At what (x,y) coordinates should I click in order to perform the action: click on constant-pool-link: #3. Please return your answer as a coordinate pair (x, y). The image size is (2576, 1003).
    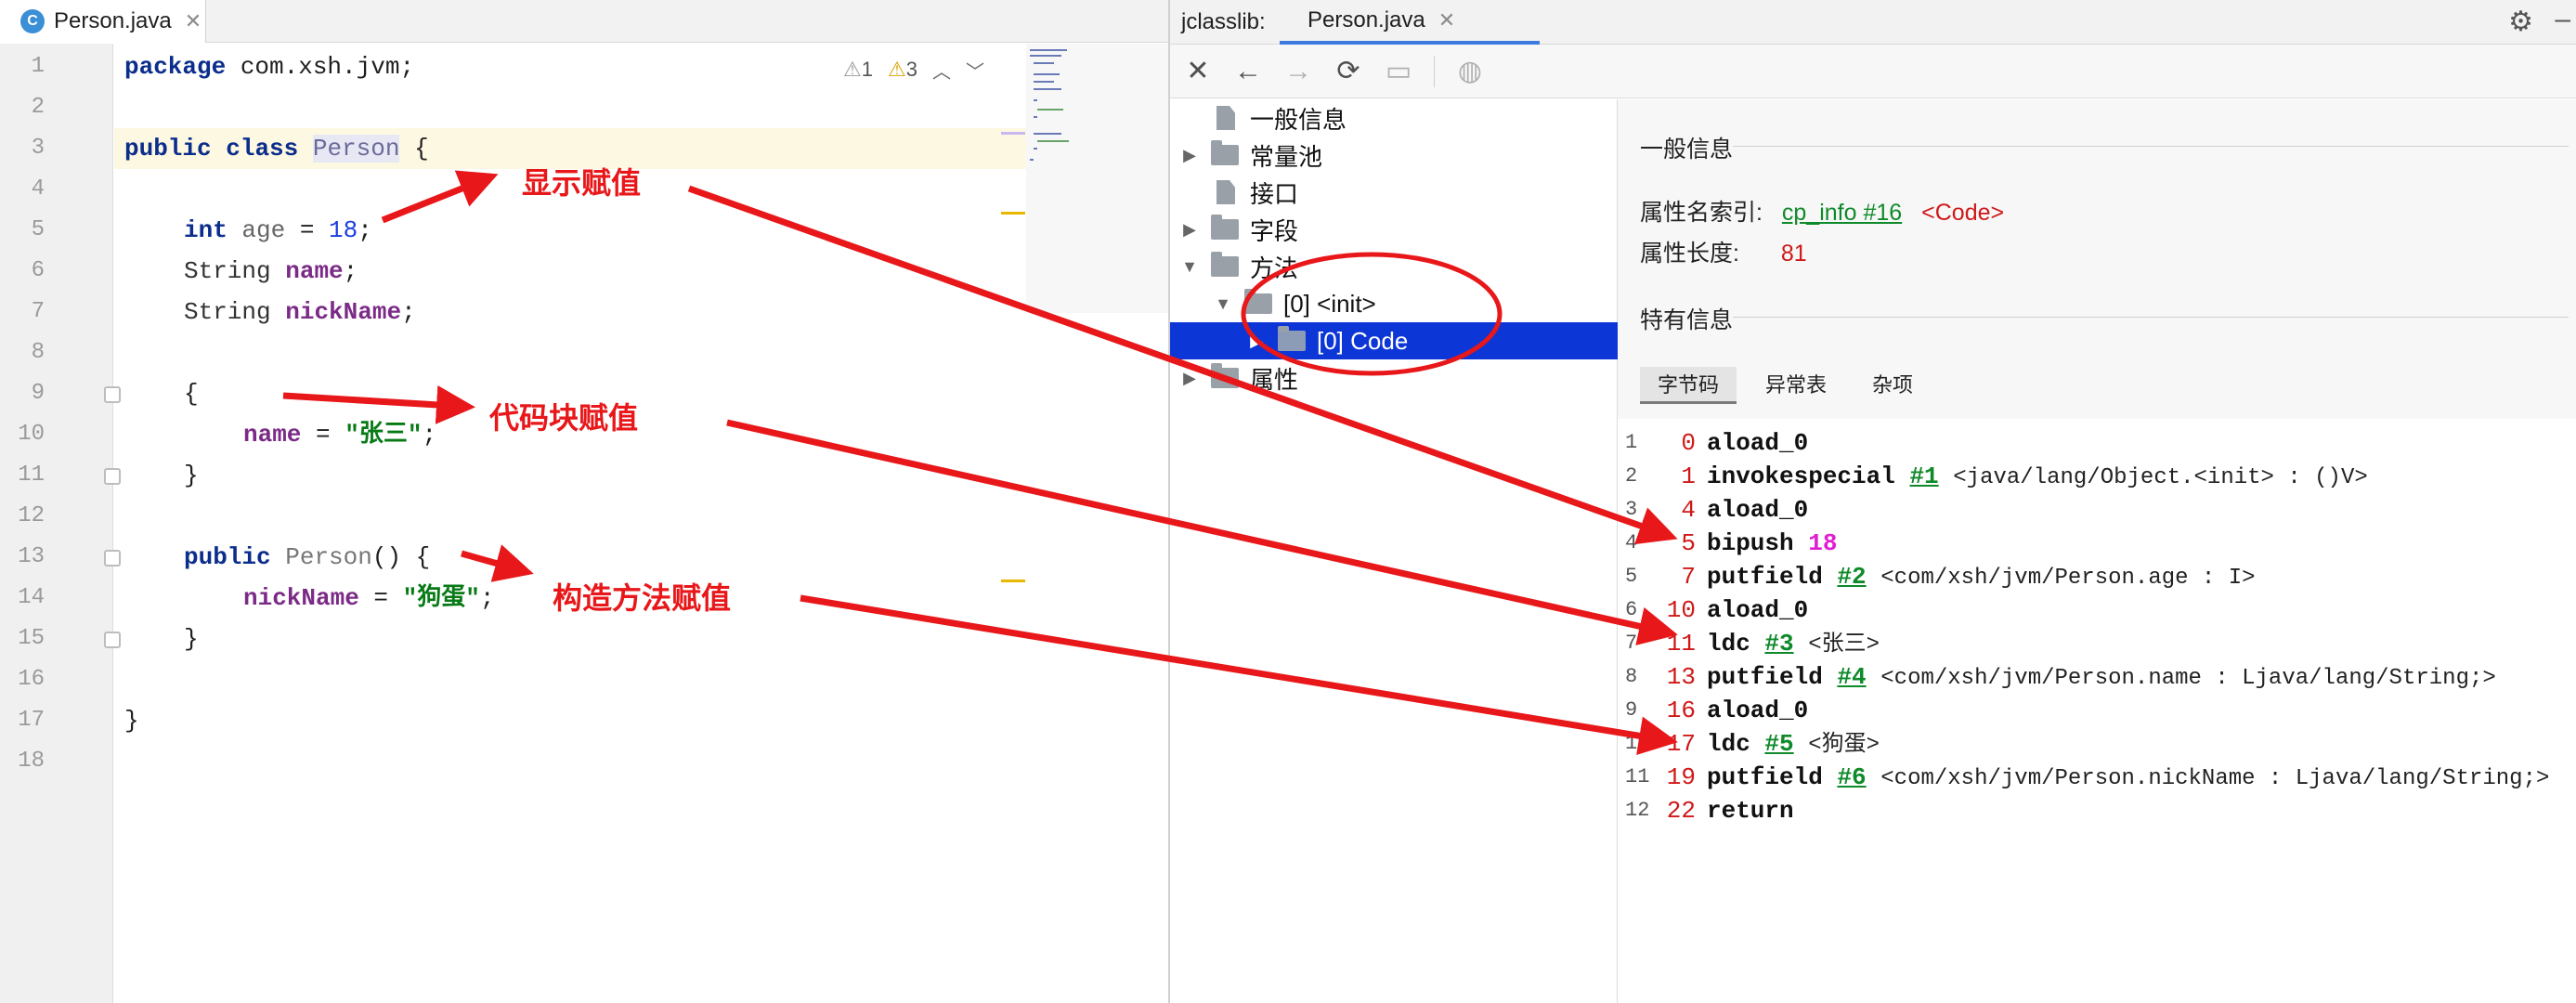
    Looking at the image, I should click on (1778, 644).